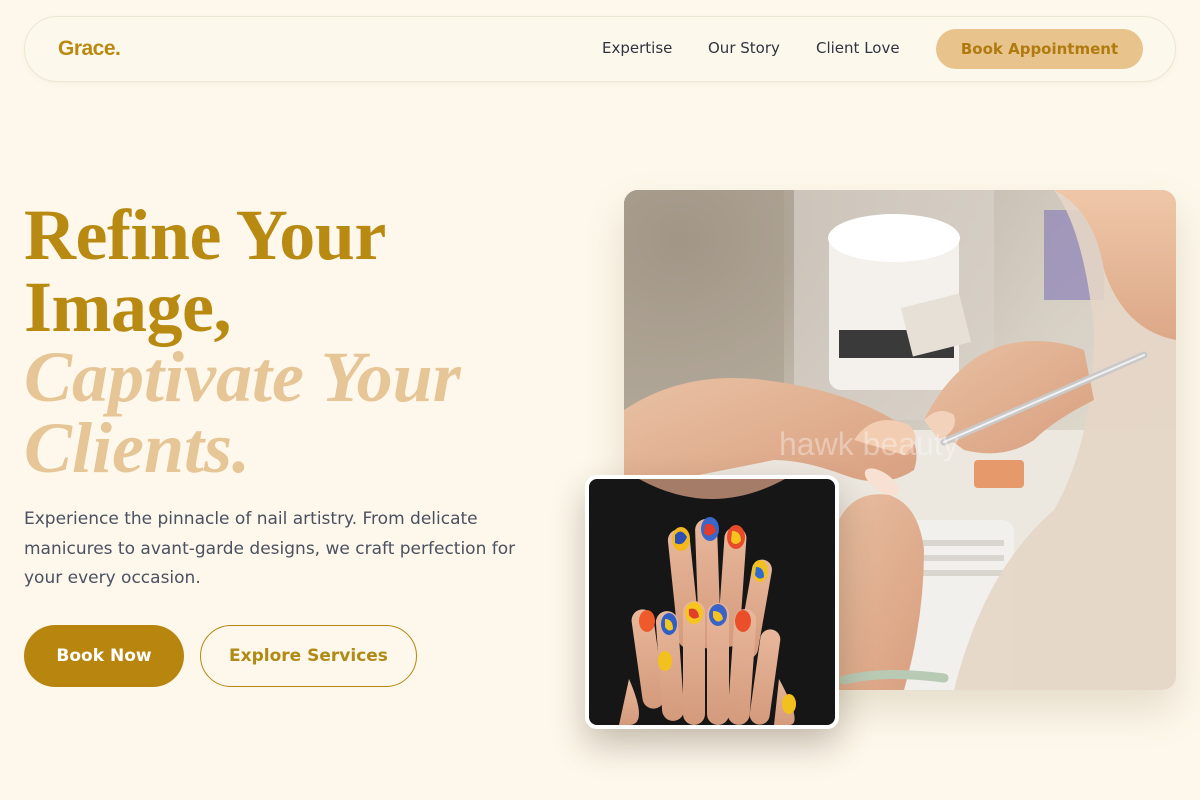 The width and height of the screenshot is (1200, 800). I want to click on nav-link-our-story: Our Story, so click(744, 48).